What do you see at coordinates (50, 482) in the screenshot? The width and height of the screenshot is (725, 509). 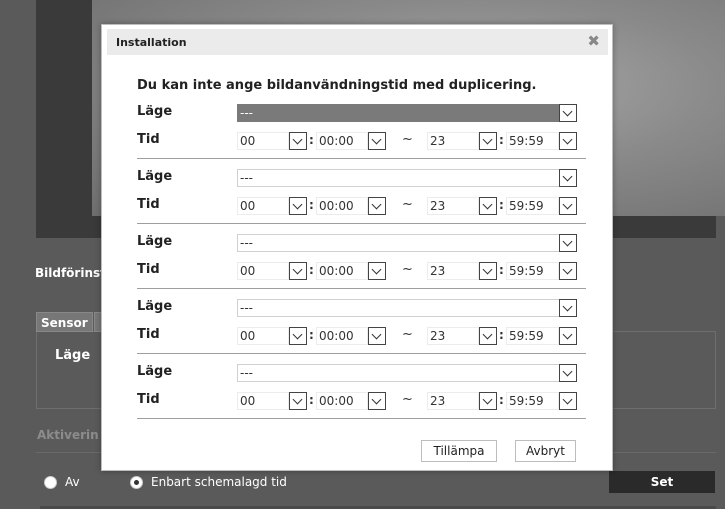 I see `radio-off-icon` at bounding box center [50, 482].